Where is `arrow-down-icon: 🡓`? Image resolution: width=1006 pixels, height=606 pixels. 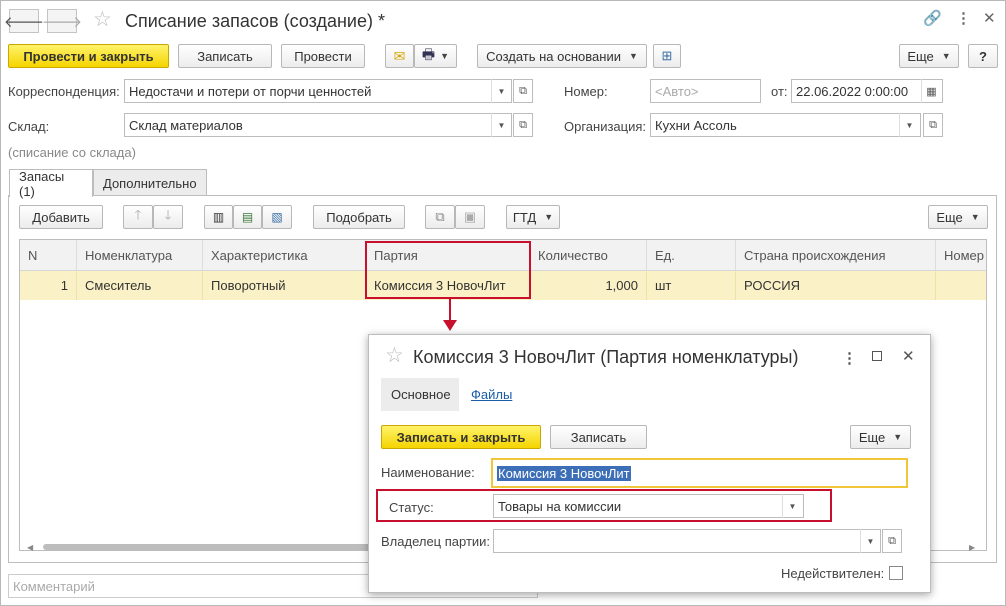
arrow-down-icon: 🡓 is located at coordinates (168, 214).